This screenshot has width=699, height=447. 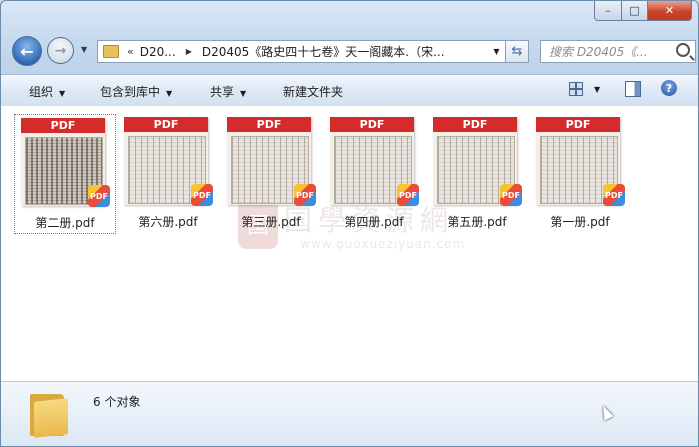 What do you see at coordinates (117, 402) in the screenshot?
I see `item-count: 6 个对象` at bounding box center [117, 402].